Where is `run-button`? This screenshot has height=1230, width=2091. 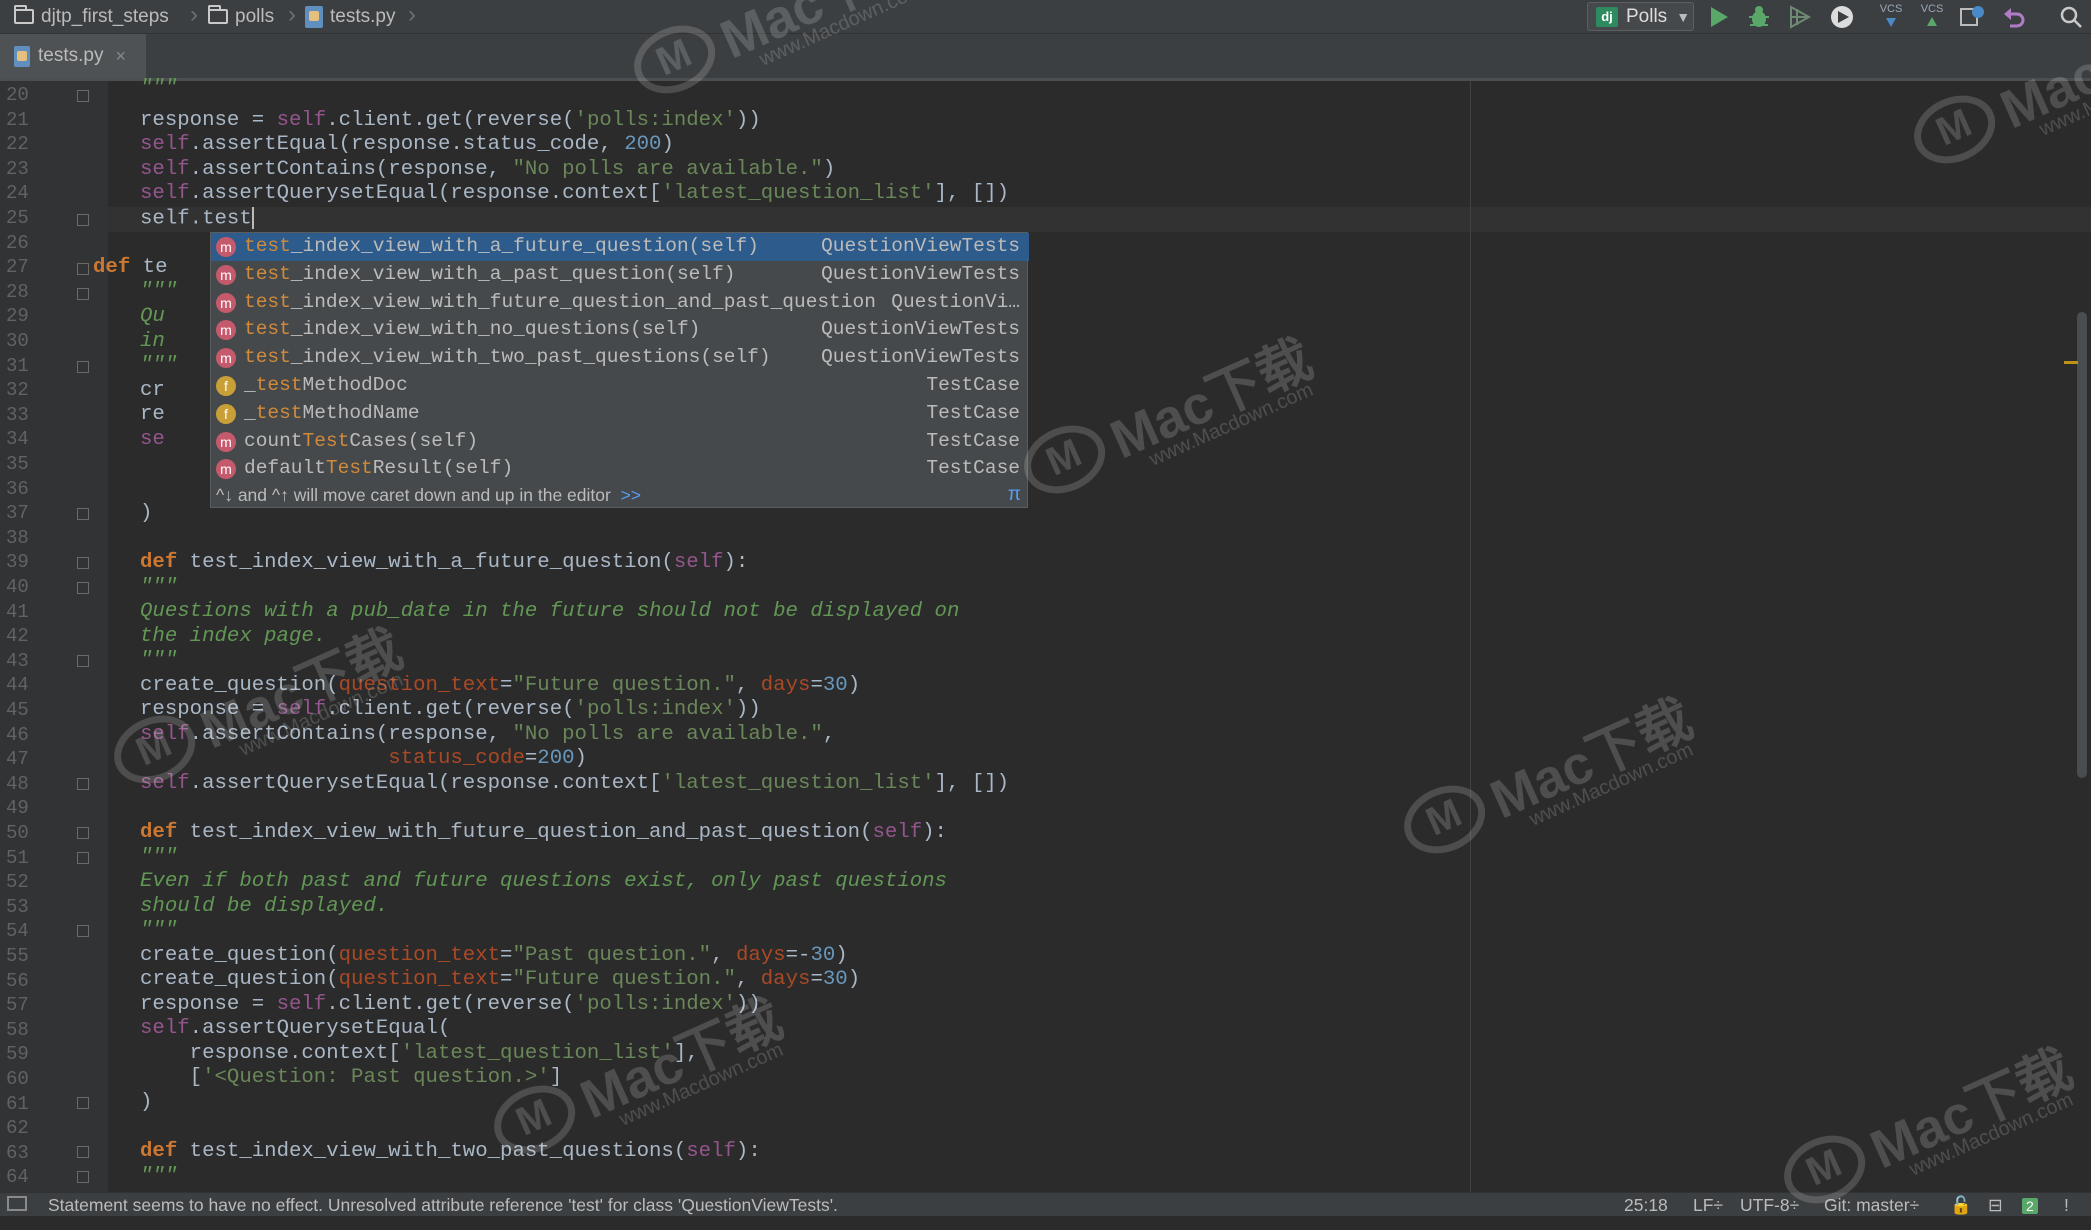
run-button is located at coordinates (1719, 16).